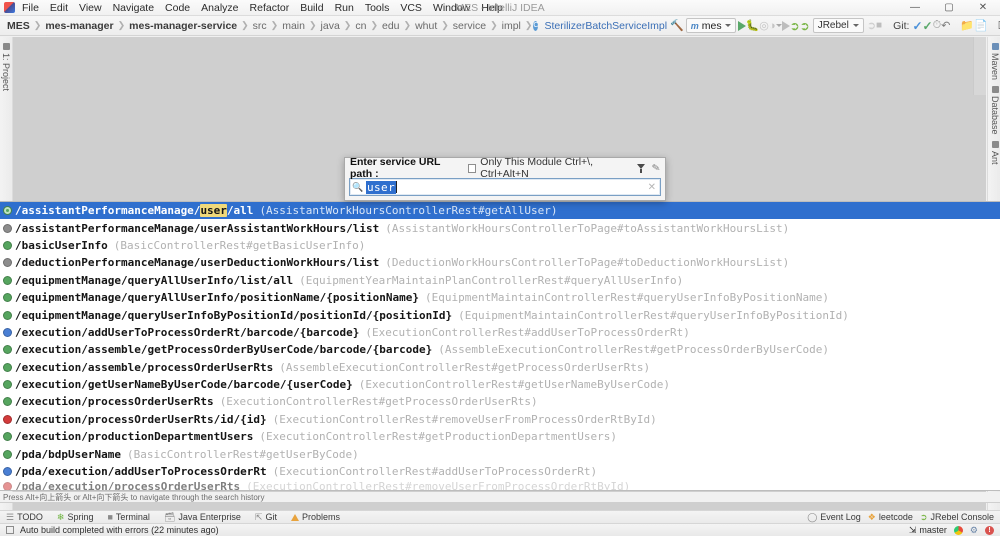 This screenshot has height=536, width=1000. I want to click on open-folder-icon: 📁, so click(967, 26).